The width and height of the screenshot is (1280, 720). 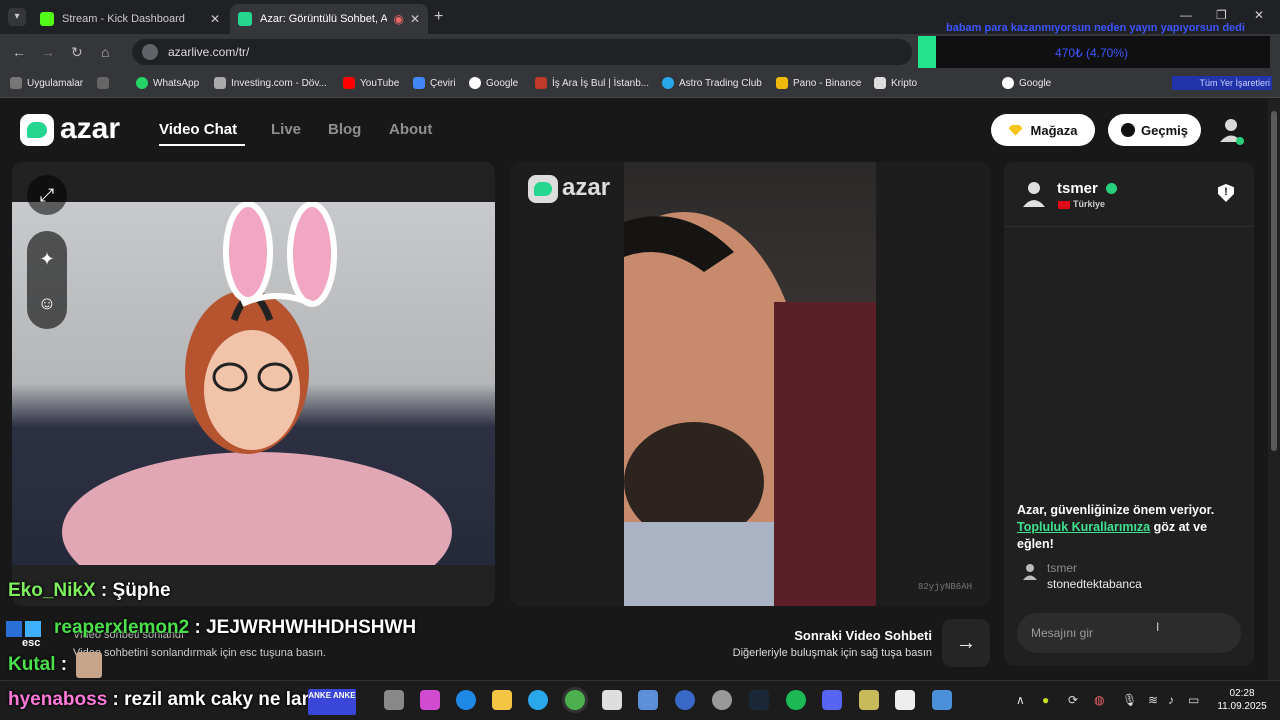 What do you see at coordinates (150, 52) in the screenshot?
I see `site-info-icon` at bounding box center [150, 52].